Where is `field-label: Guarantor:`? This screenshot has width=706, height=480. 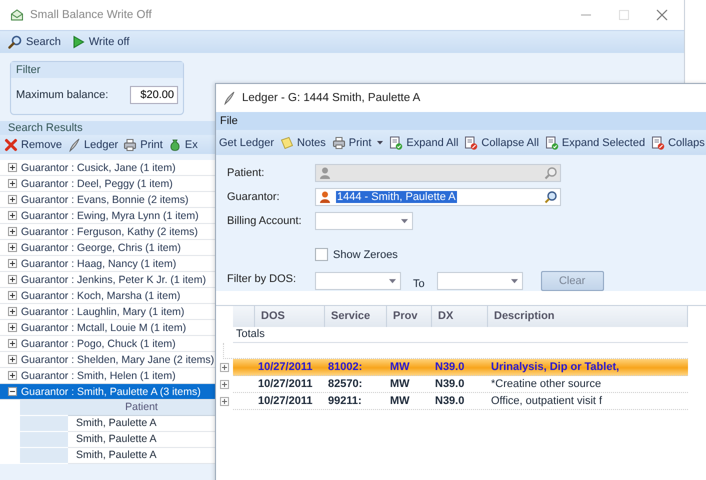 field-label: Guarantor: is located at coordinates (254, 197).